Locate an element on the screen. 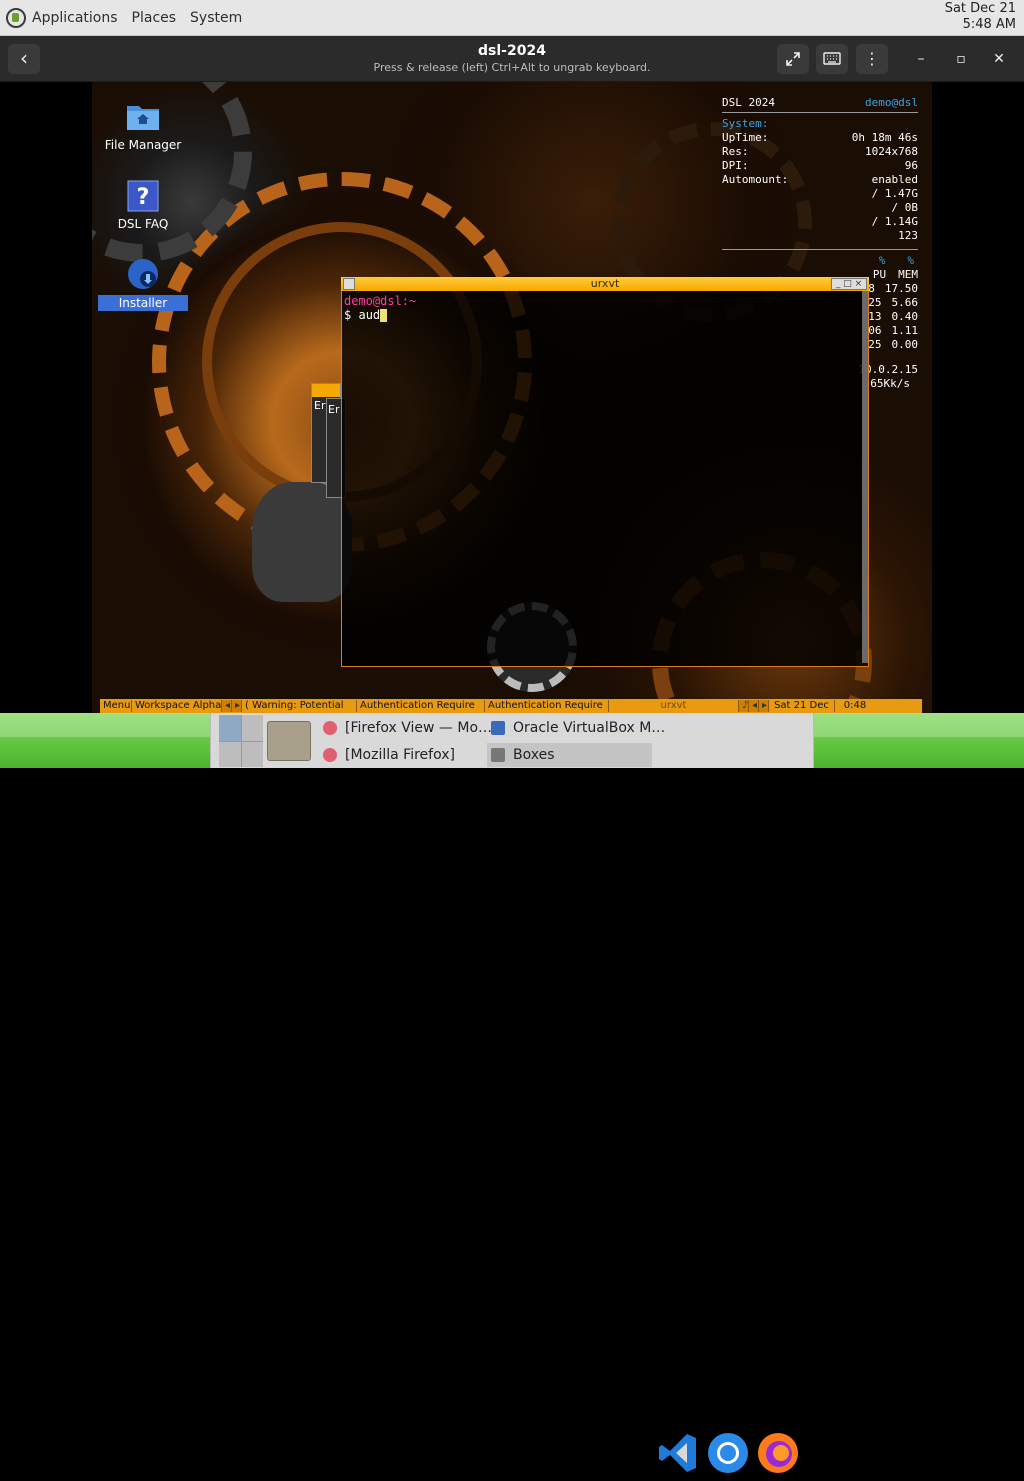  desktop-icon-file-manager: File Manager is located at coordinates (143, 126).